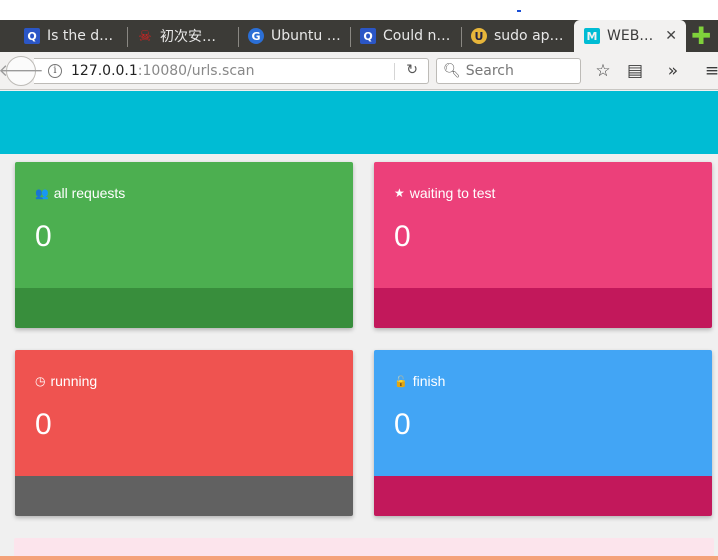 Image resolution: width=718 pixels, height=560 pixels. Describe the element at coordinates (394, 71) in the screenshot. I see `url-divider` at that location.